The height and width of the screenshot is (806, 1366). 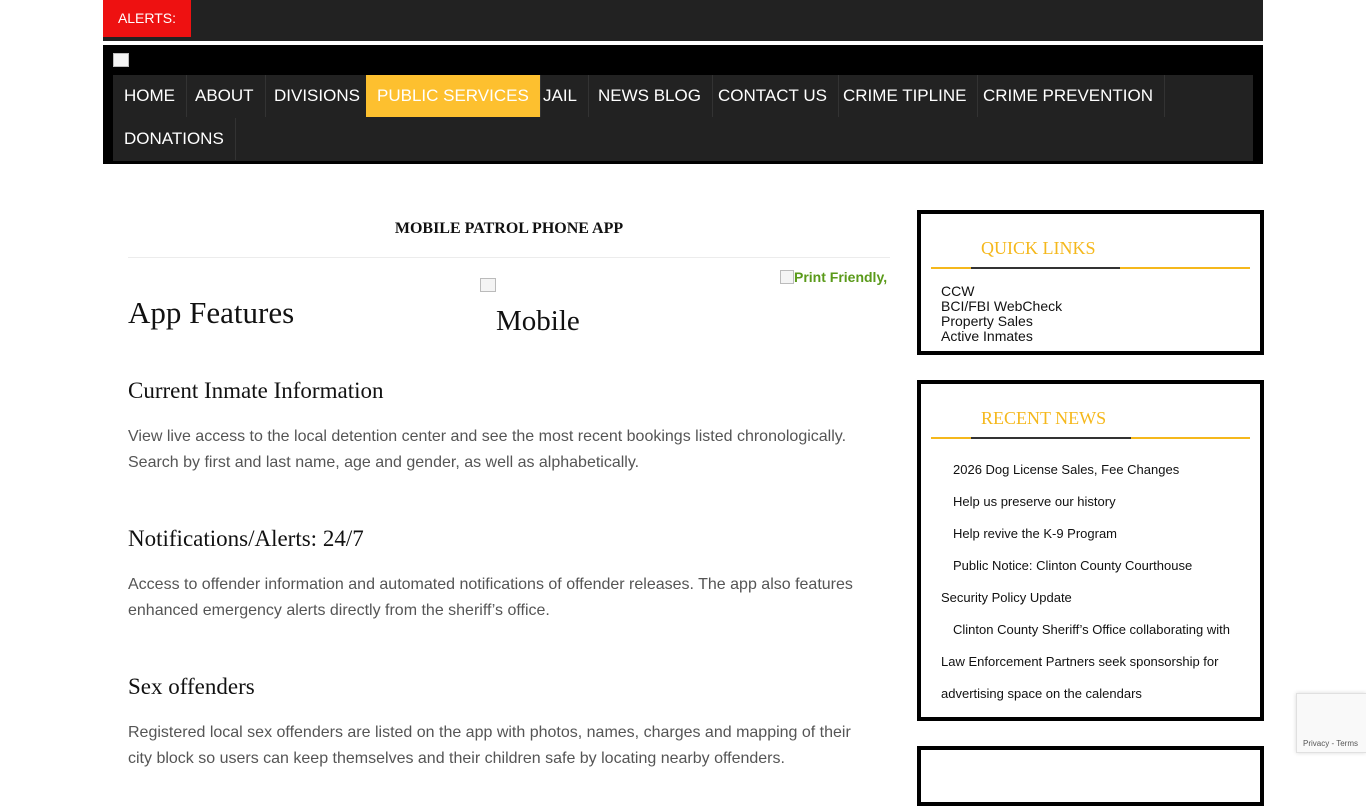 What do you see at coordinates (1038, 248) in the screenshot?
I see `quick-links-title: QUICK LINKS` at bounding box center [1038, 248].